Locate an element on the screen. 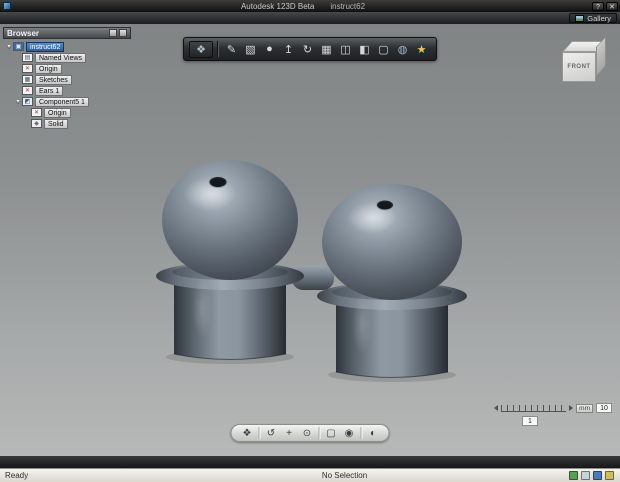  pattern-icon: ▦ is located at coordinates (326, 49).